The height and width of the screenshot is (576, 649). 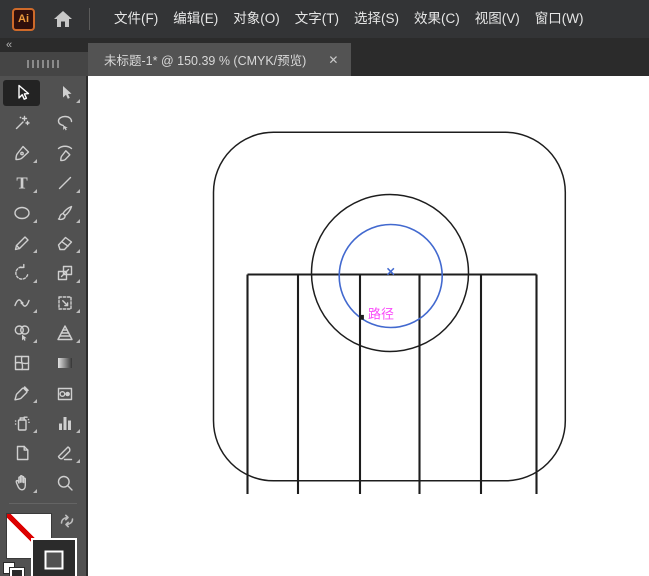 I want to click on topbar-divider, so click(x=89, y=19).